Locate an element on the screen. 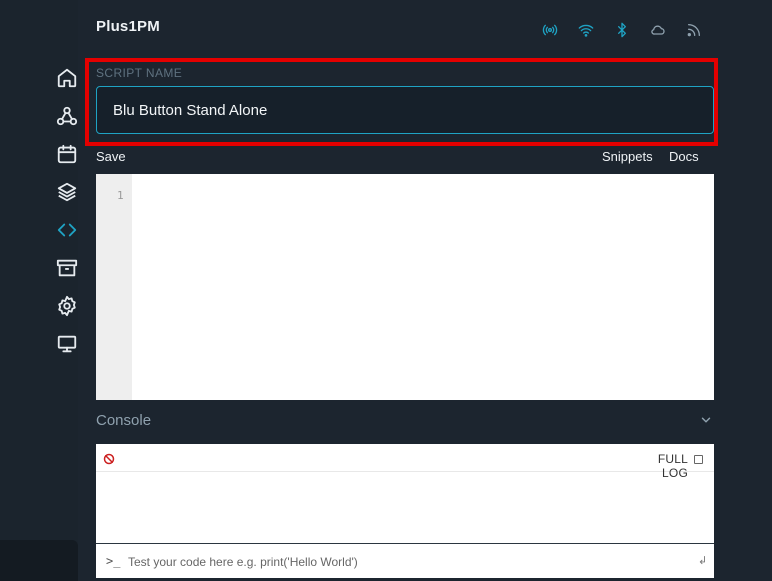  status-icons is located at coordinates (622, 30).